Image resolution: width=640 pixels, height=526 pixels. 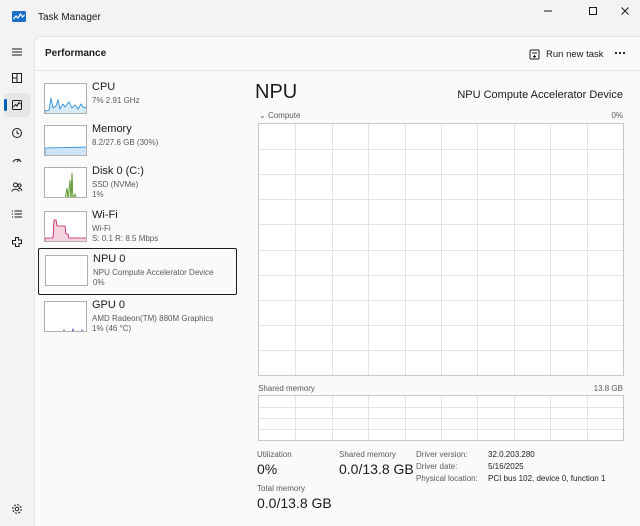 I want to click on physical-location-value: PCI bus 102, device 0, function 1, so click(x=547, y=478).